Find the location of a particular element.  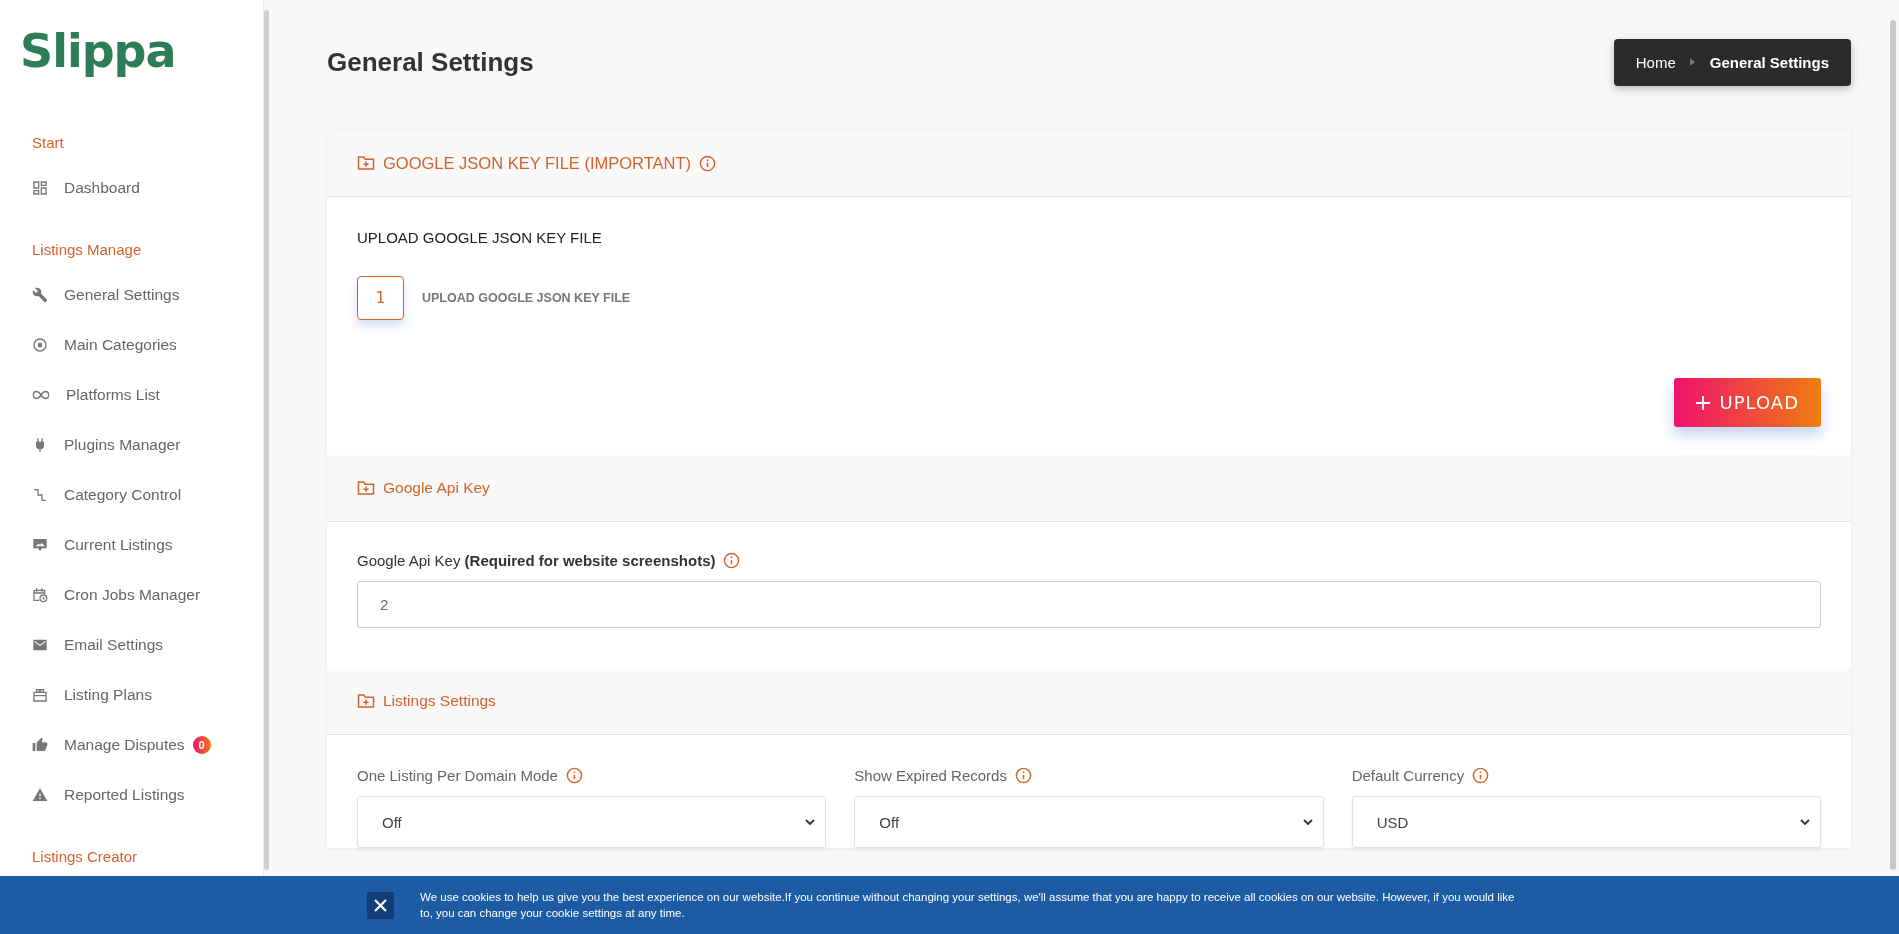

wrench-icon is located at coordinates (40, 295).